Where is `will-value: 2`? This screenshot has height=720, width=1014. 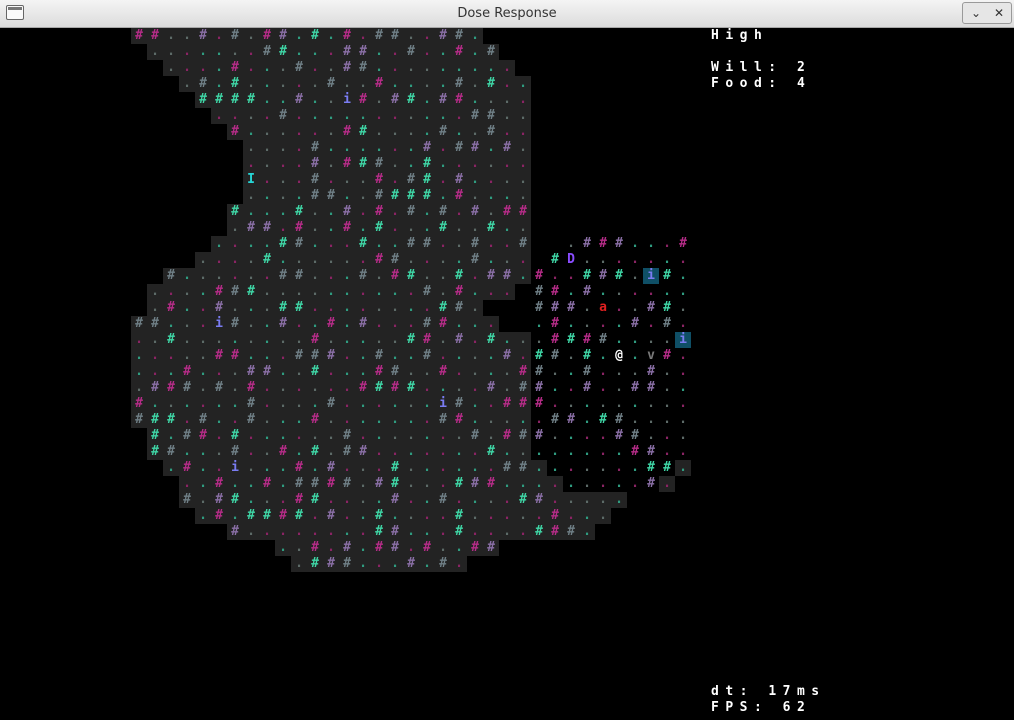
will-value: 2 is located at coordinates (804, 67).